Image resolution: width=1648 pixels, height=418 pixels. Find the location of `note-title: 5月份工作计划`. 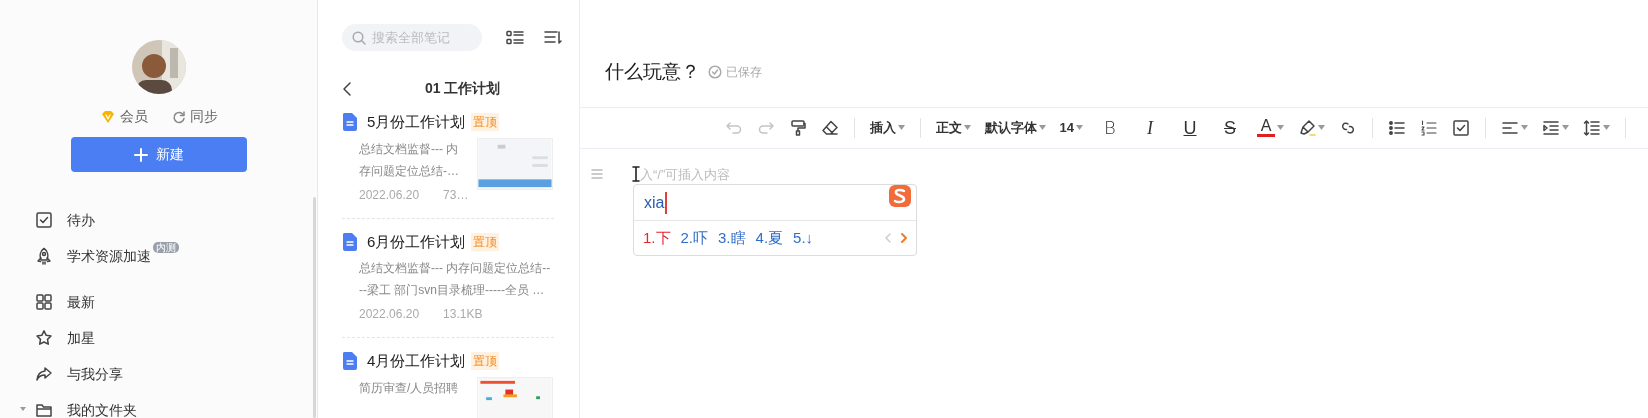

note-title: 5月份工作计划 is located at coordinates (416, 122).